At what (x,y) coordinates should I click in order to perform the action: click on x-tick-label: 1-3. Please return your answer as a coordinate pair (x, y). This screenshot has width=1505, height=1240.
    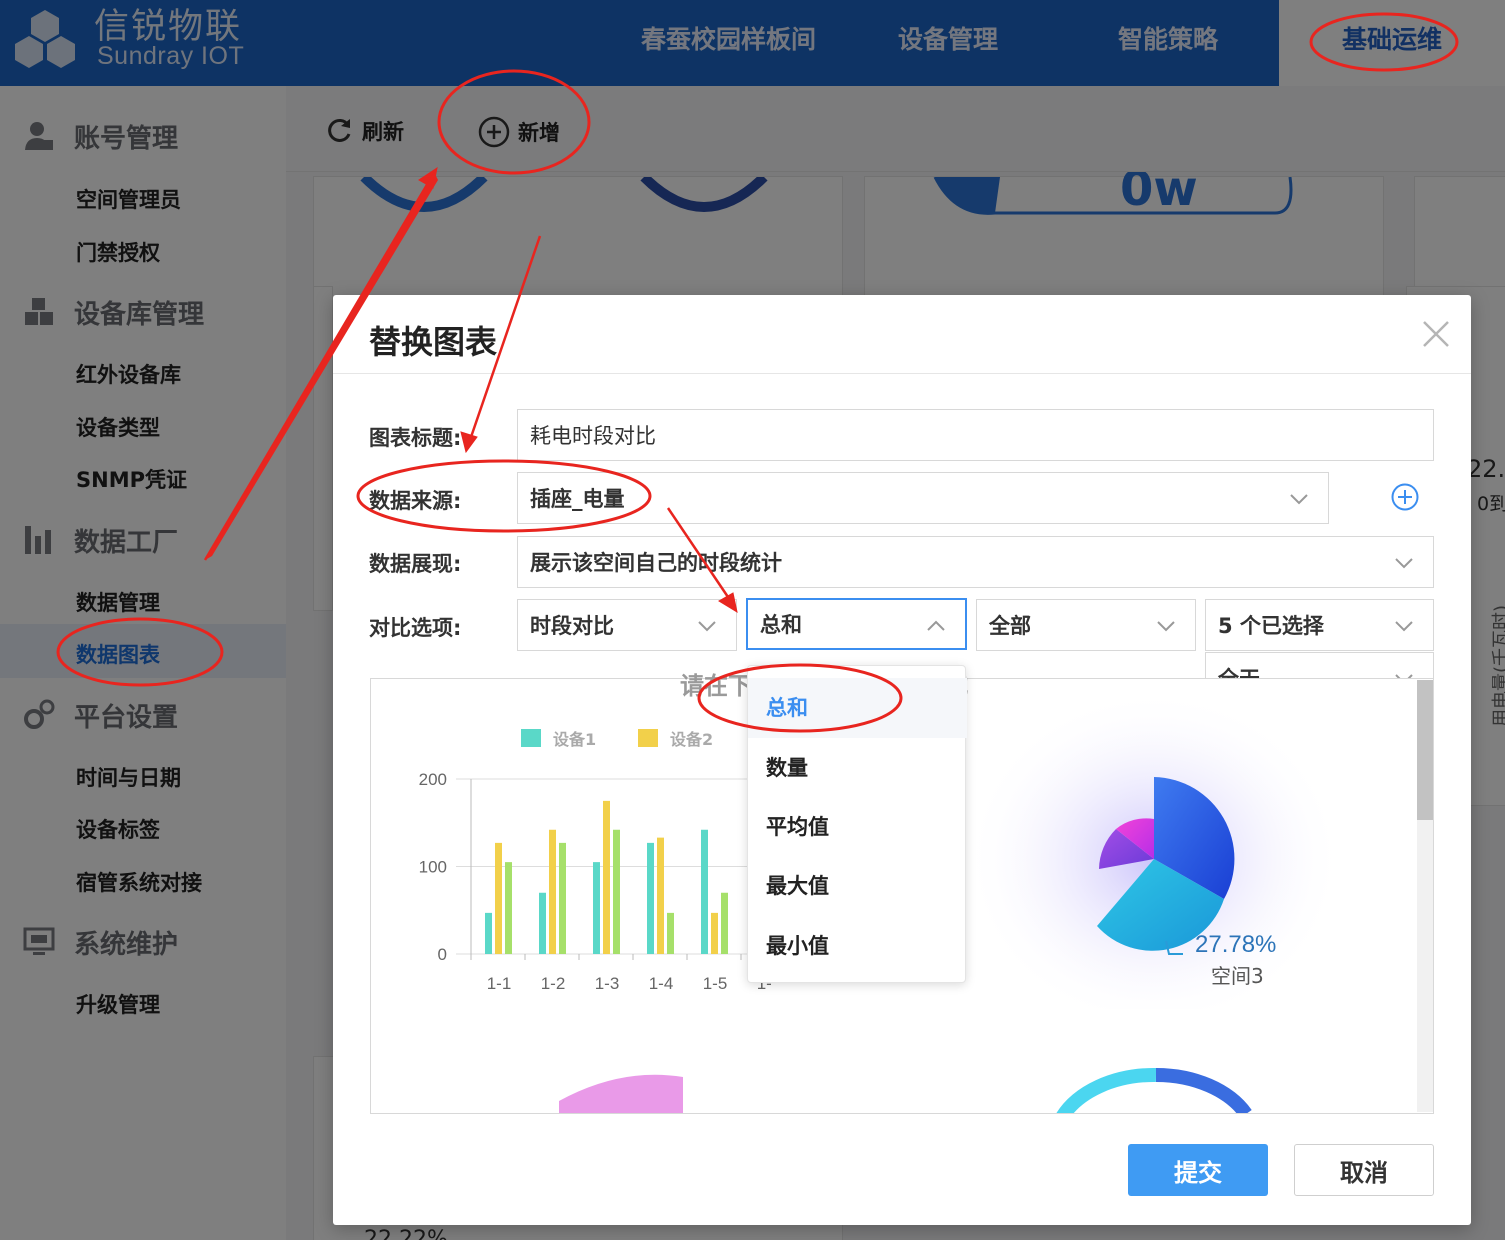
    Looking at the image, I should click on (607, 983).